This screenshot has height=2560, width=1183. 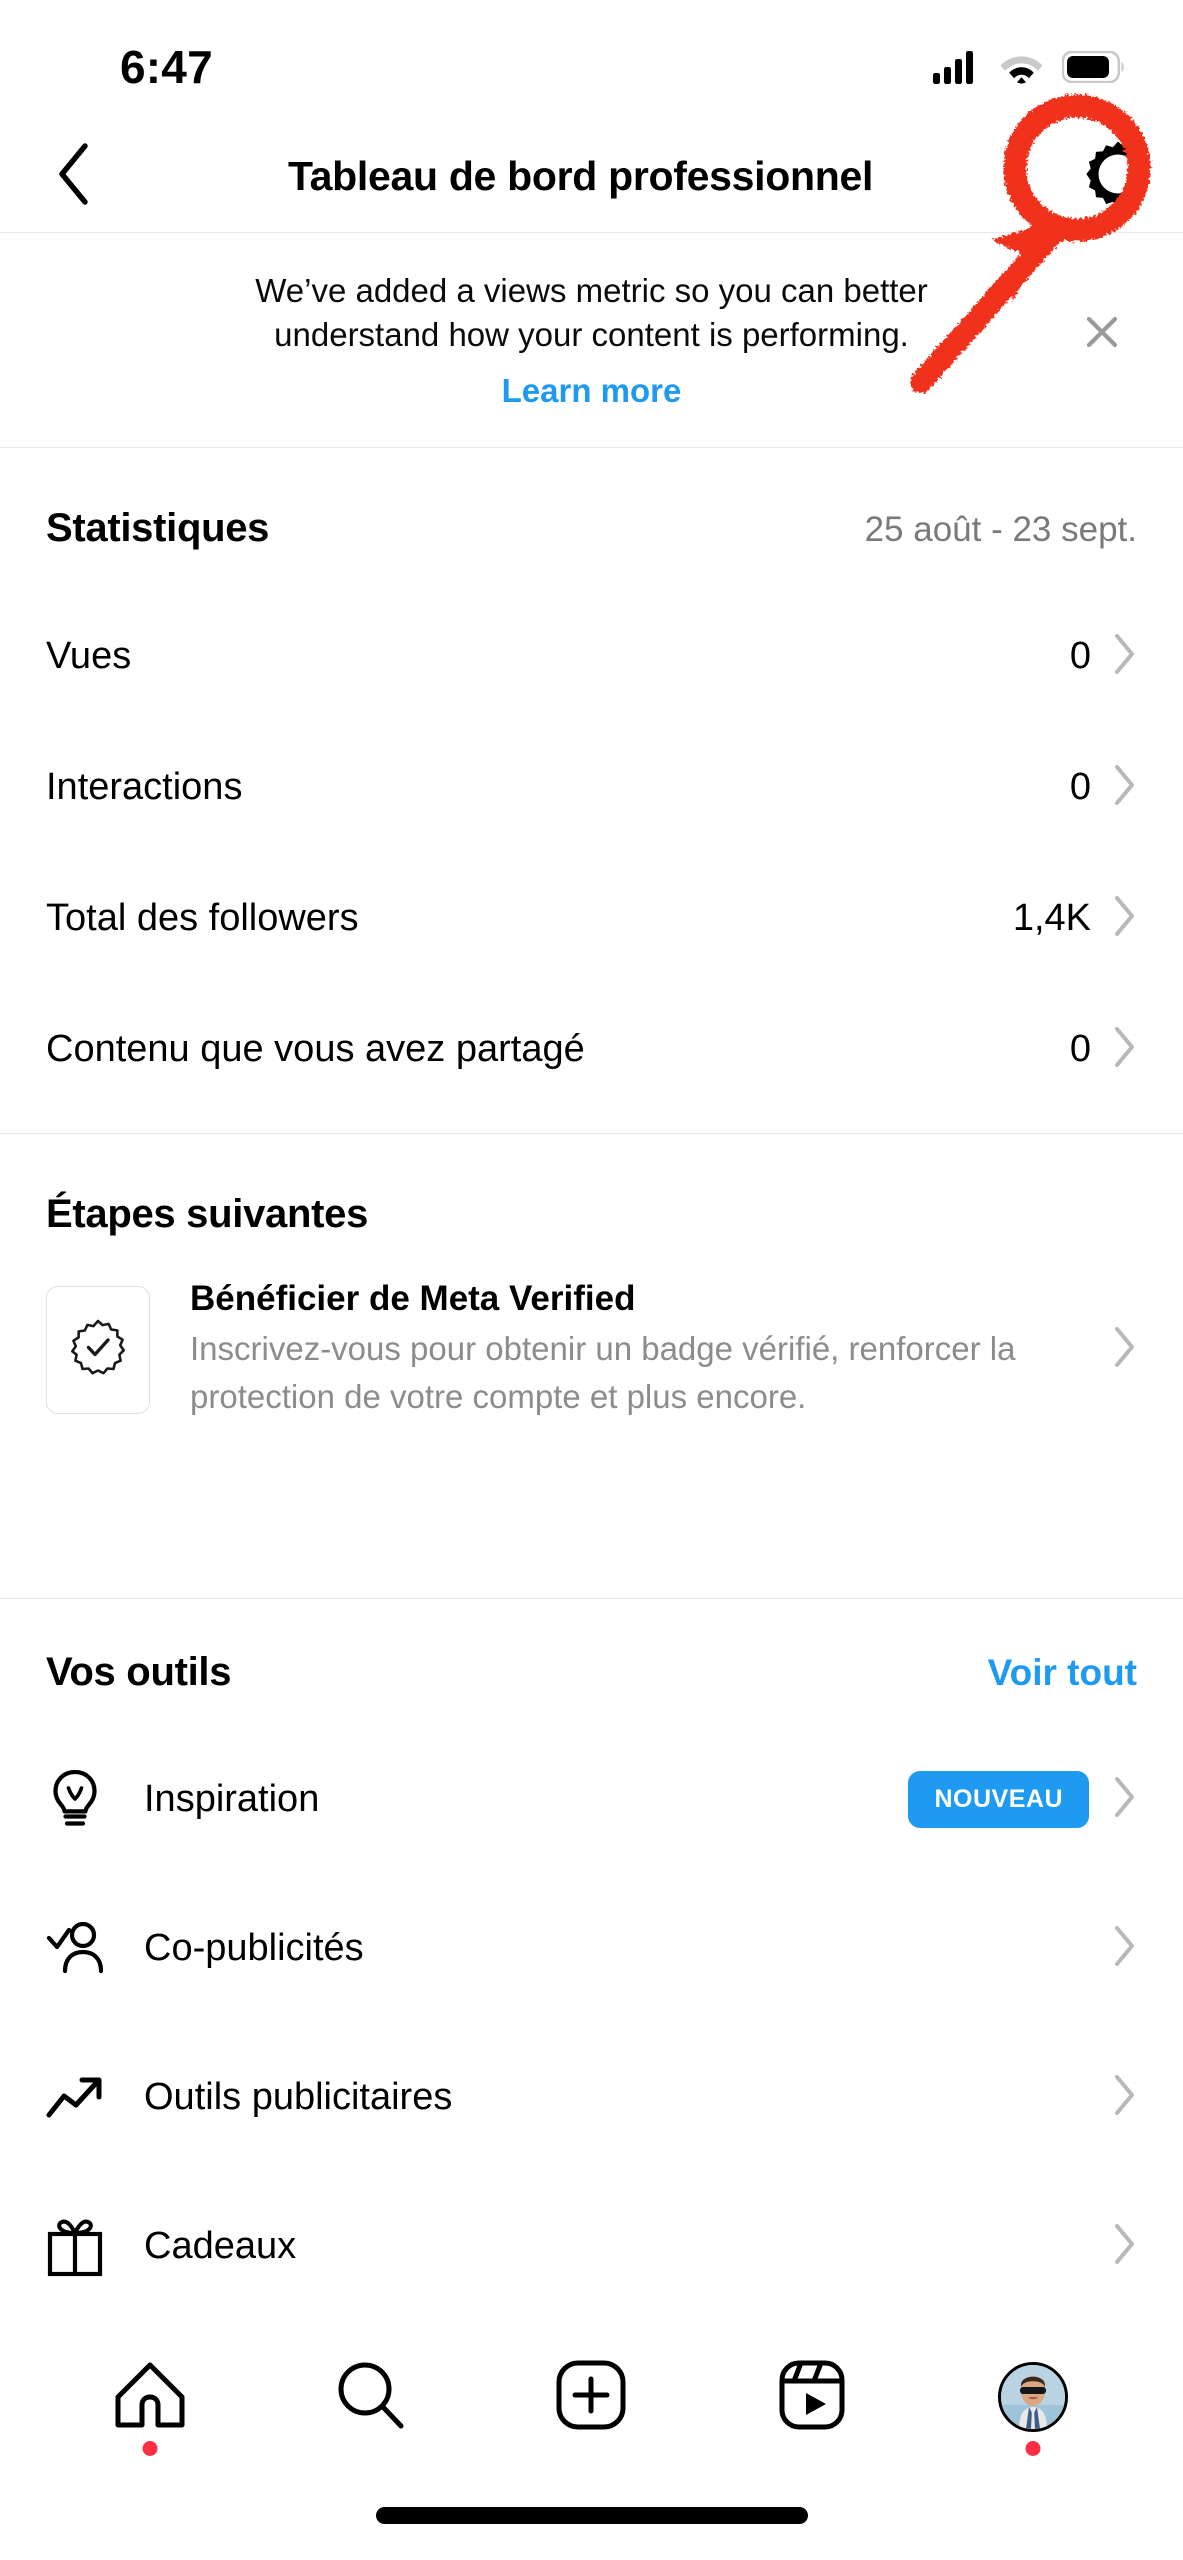 What do you see at coordinates (158, 528) in the screenshot?
I see `statistics-title: Statistiques` at bounding box center [158, 528].